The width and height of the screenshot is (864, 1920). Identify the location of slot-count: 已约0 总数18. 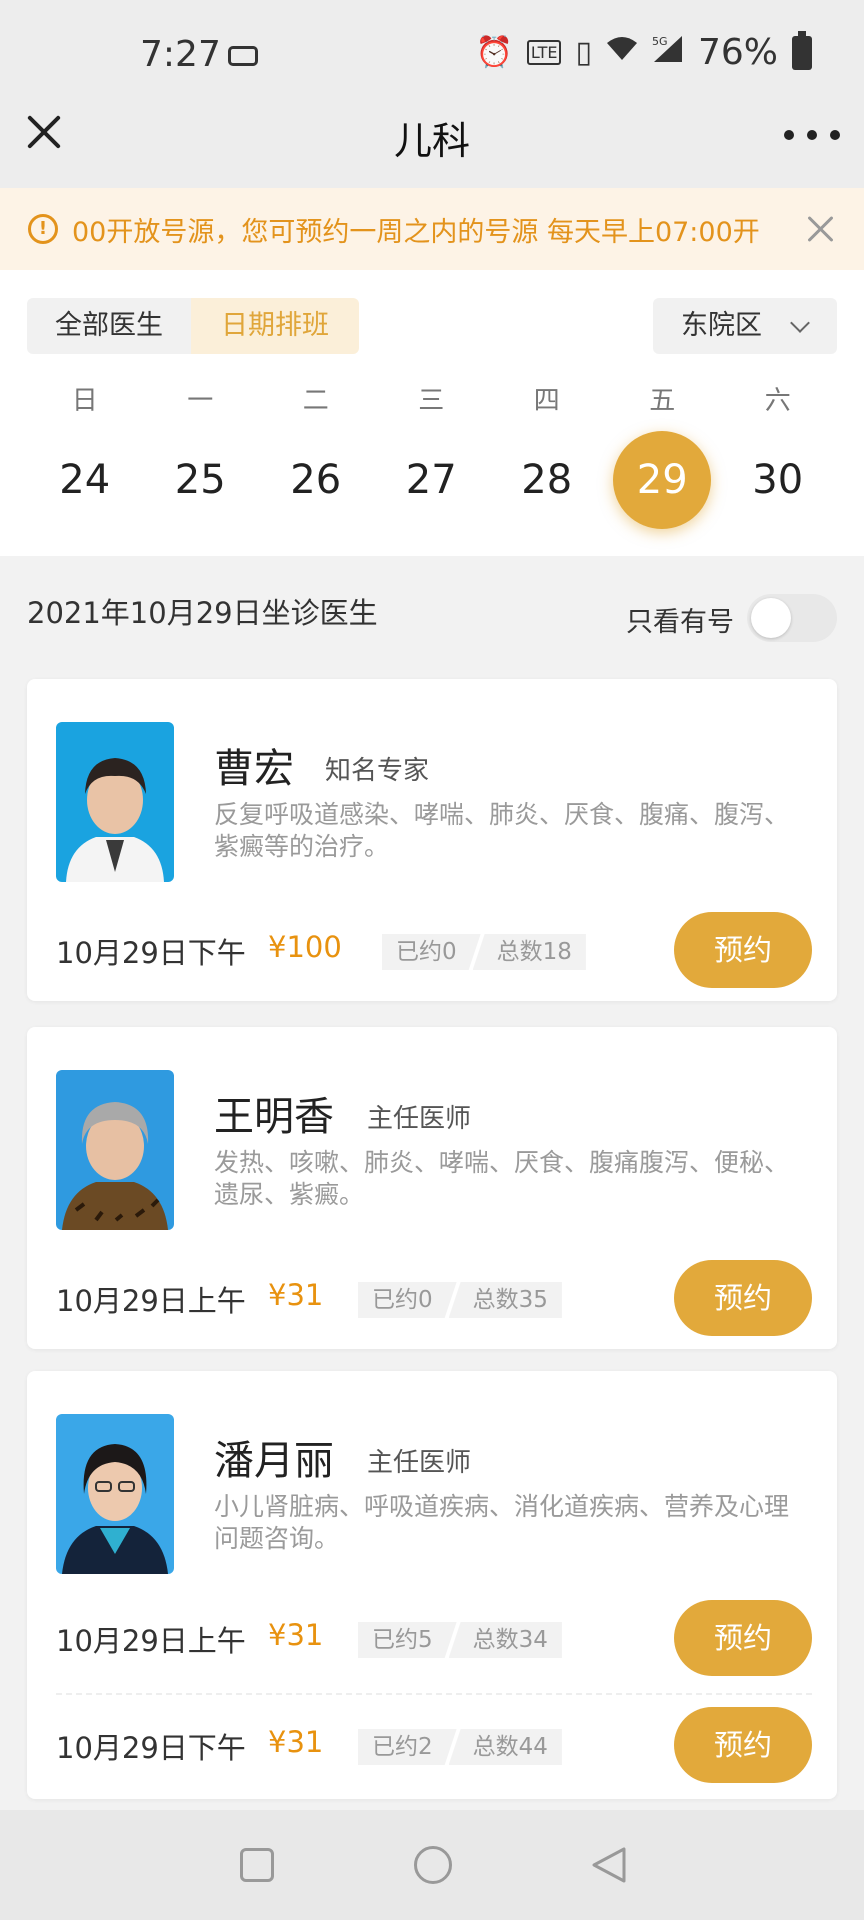
(484, 952).